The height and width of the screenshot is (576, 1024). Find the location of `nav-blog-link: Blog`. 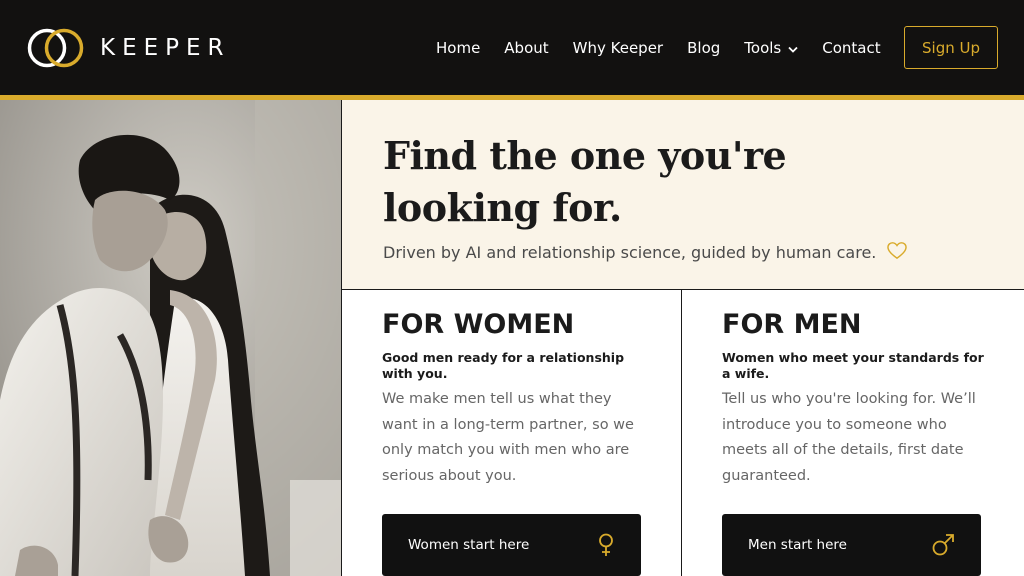

nav-blog-link: Blog is located at coordinates (703, 48).